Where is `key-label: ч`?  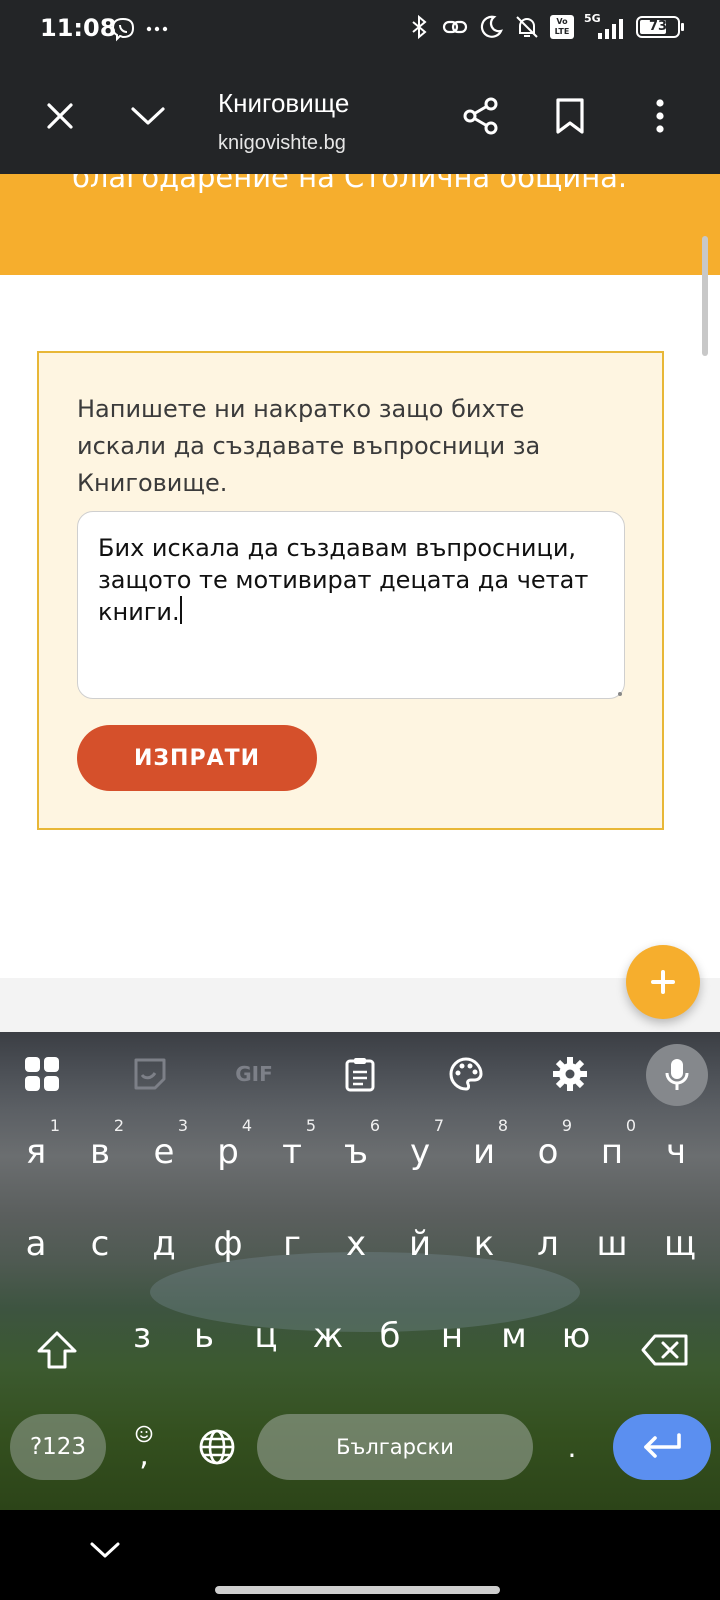 key-label: ч is located at coordinates (676, 1152).